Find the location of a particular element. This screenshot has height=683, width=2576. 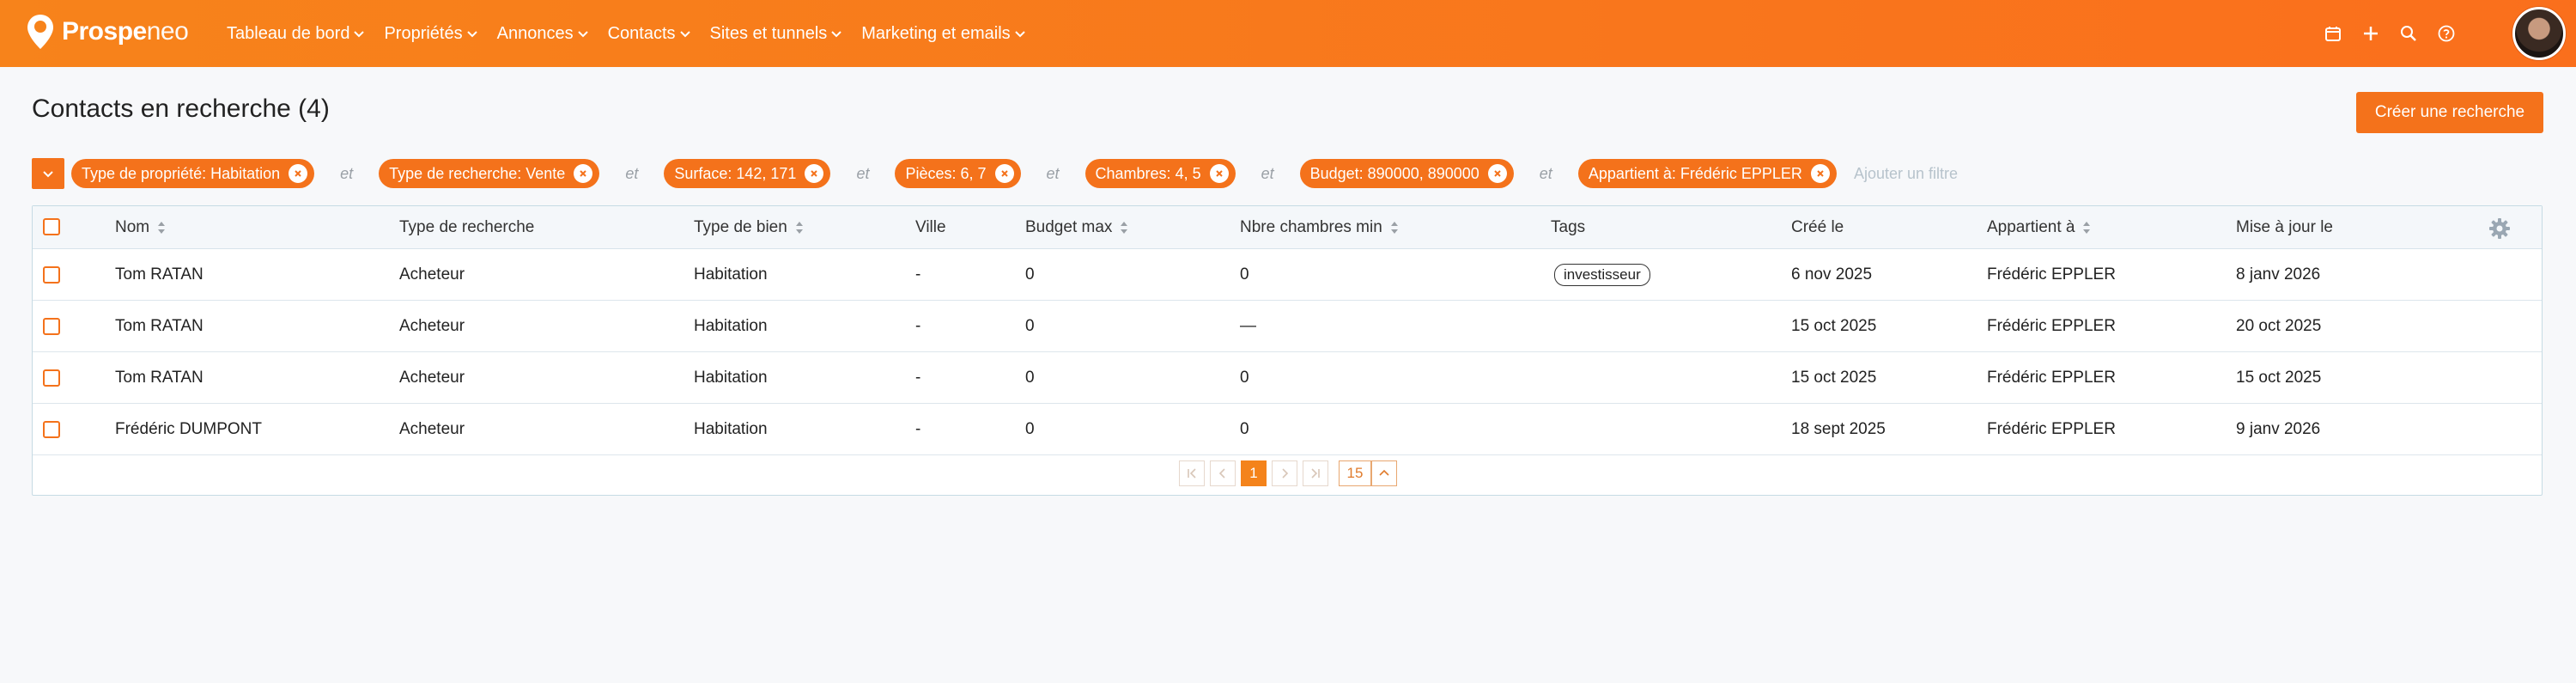

first-page-button is located at coordinates (1192, 473).